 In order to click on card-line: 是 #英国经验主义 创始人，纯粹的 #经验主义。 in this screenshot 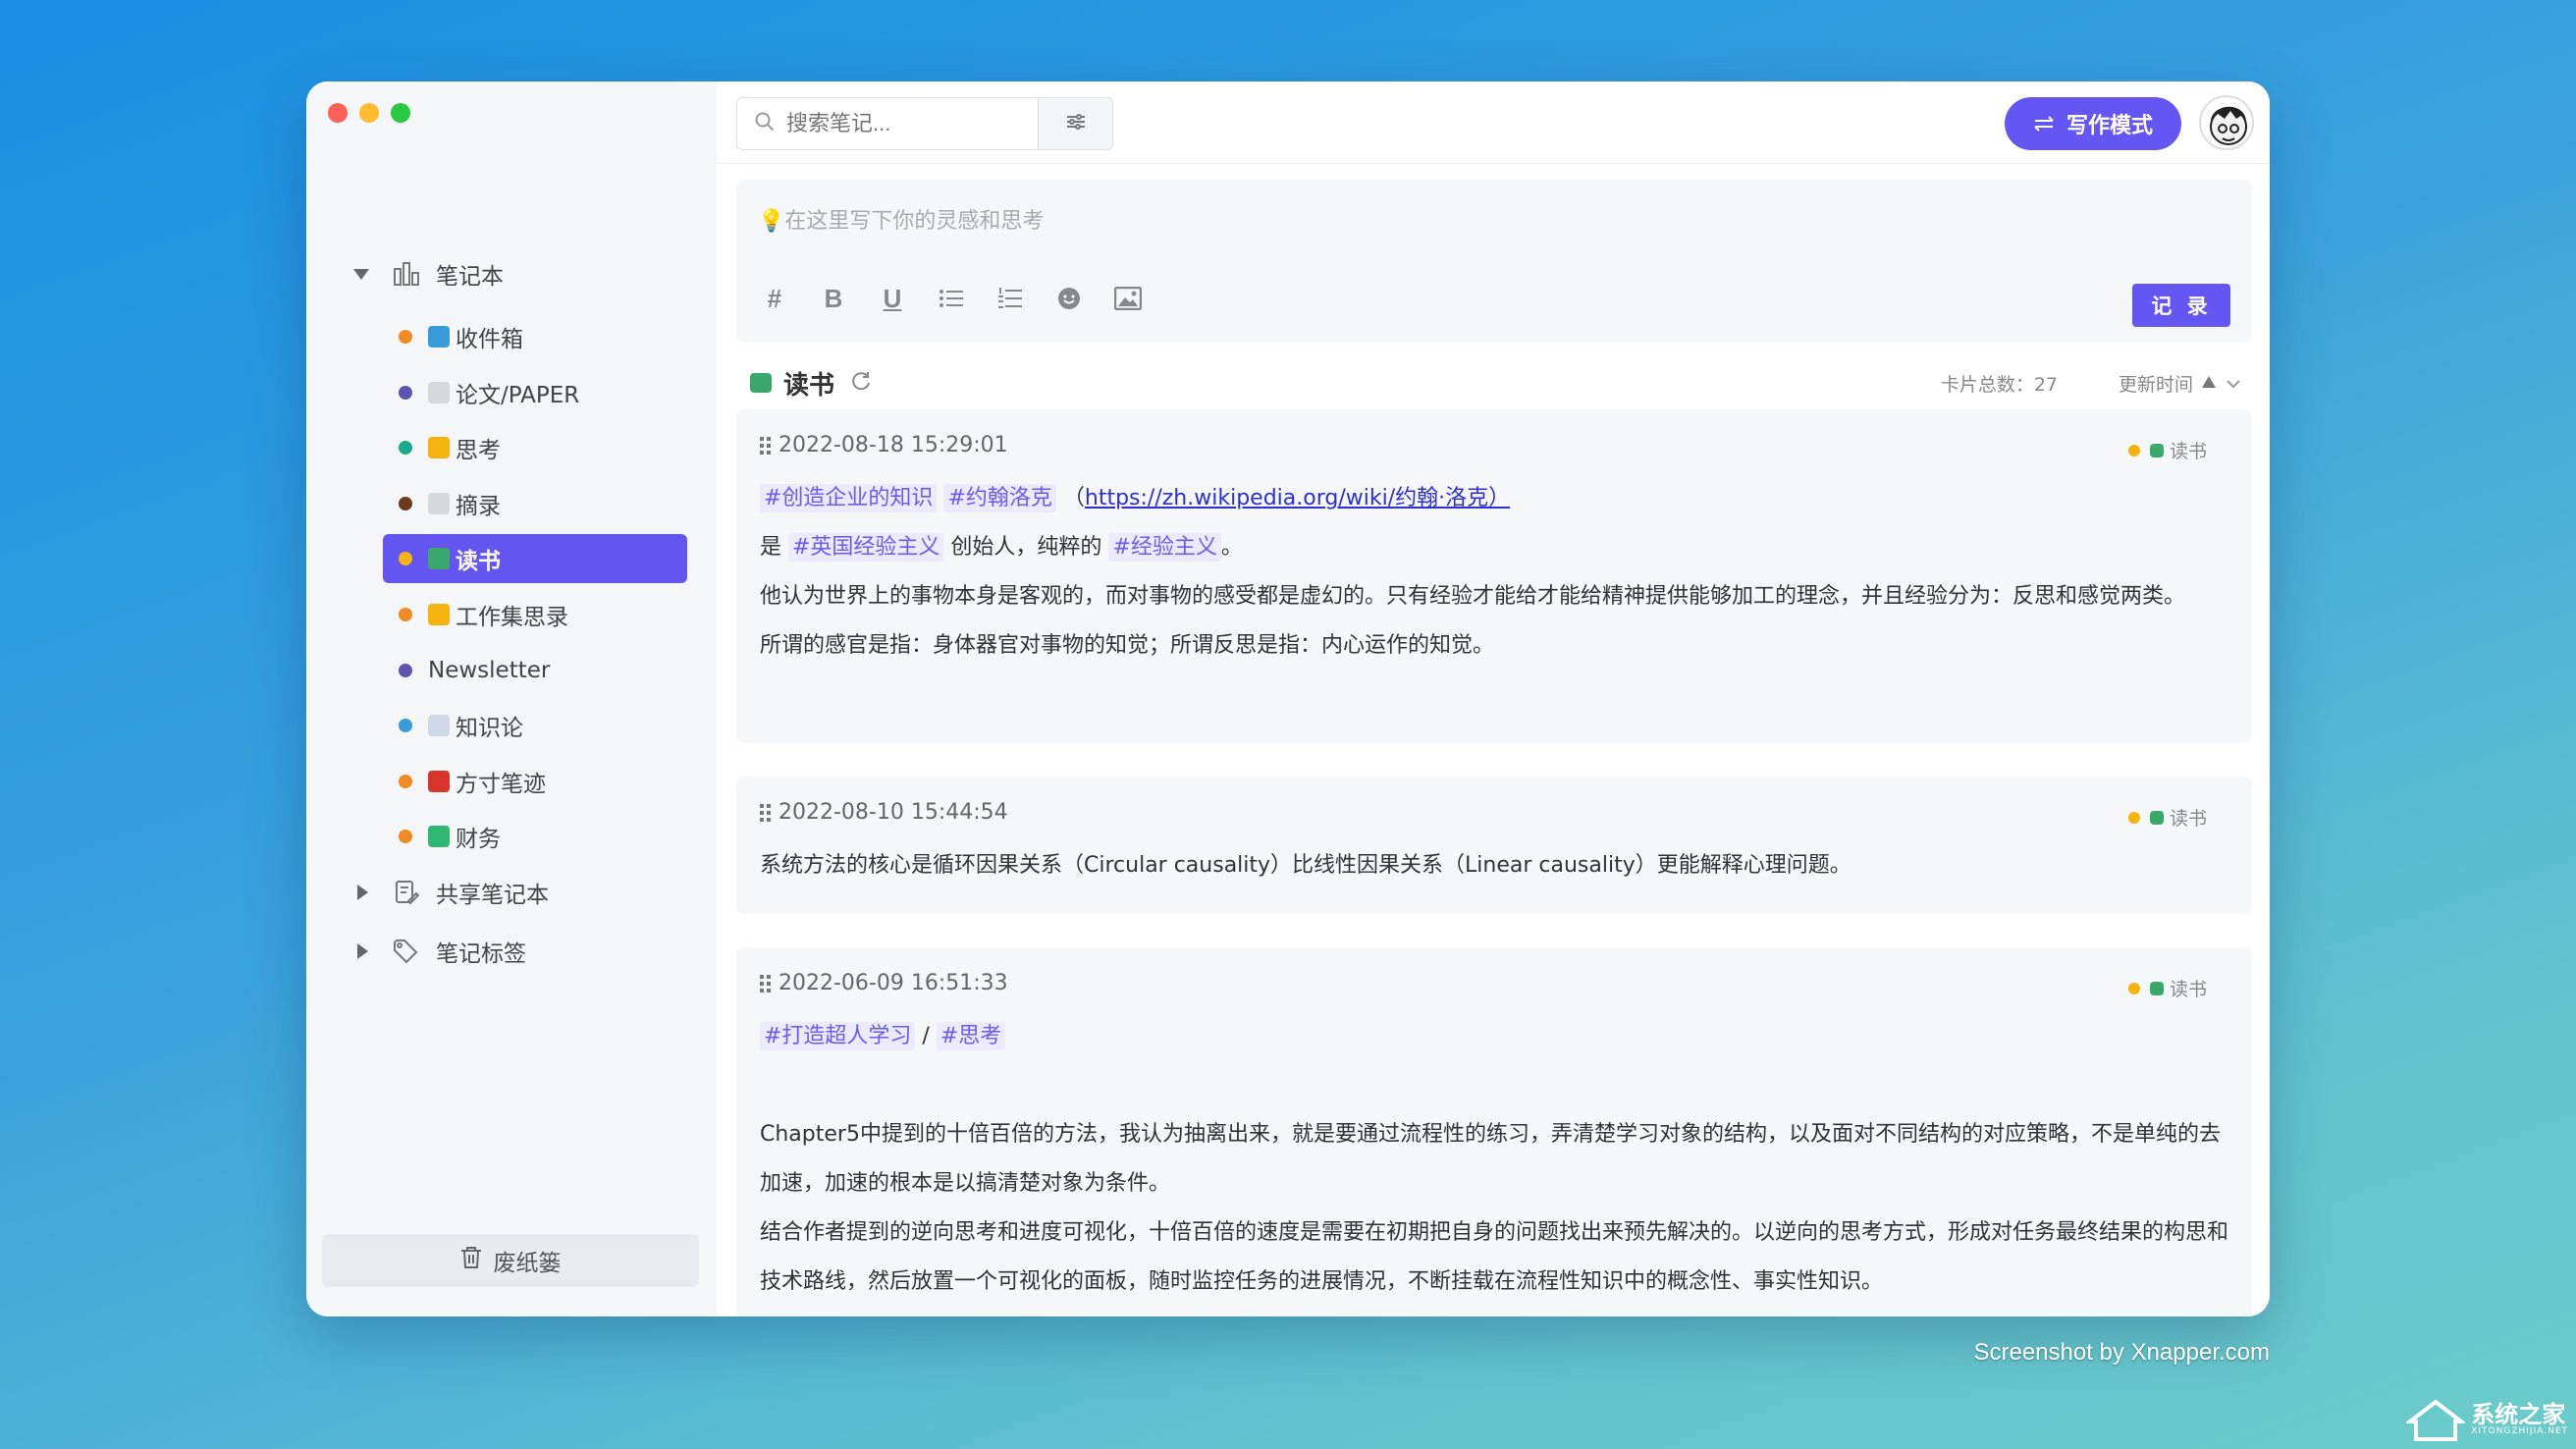, I will do `click(1494, 547)`.